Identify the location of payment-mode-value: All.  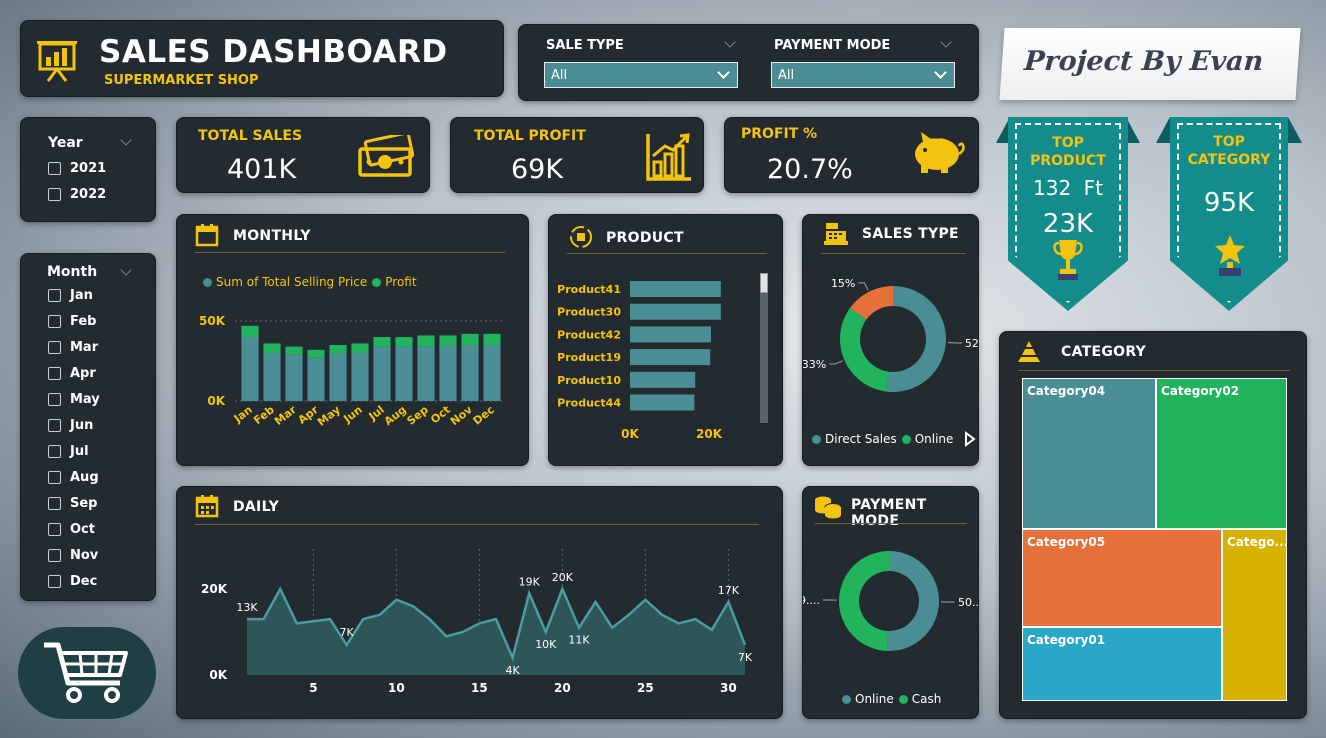
(786, 75).